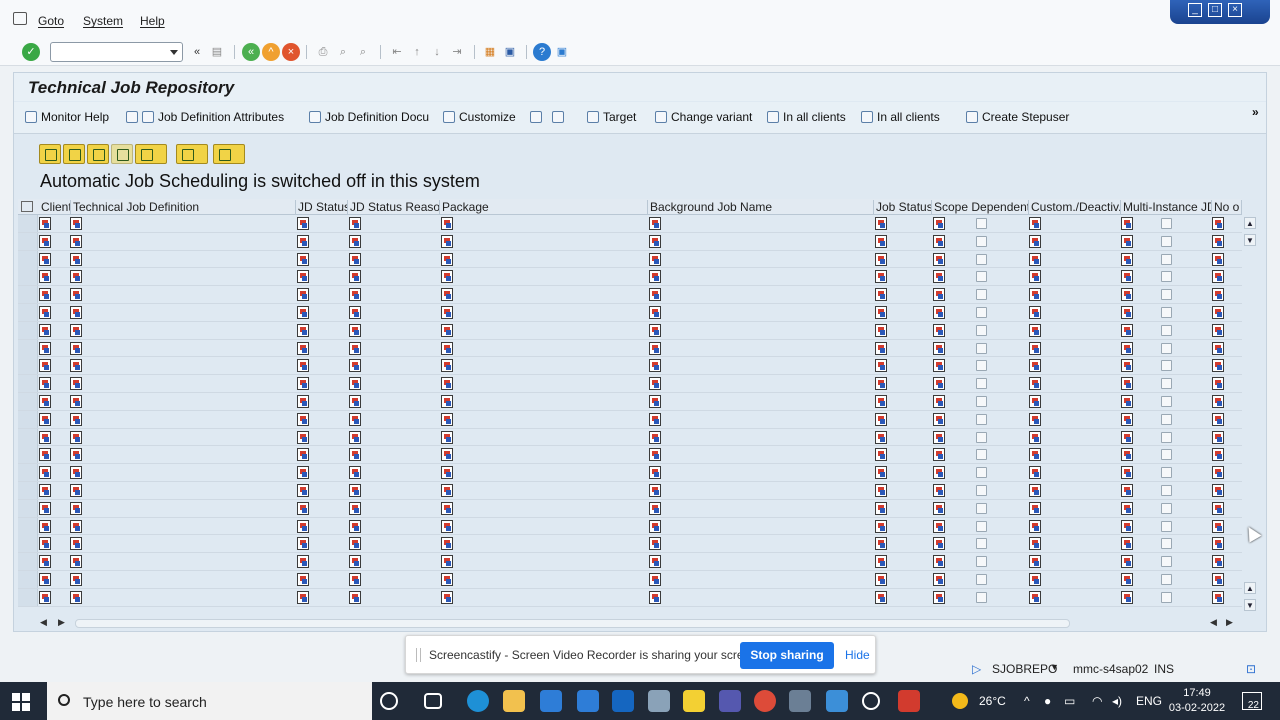  Describe the element at coordinates (551, 701) in the screenshot. I see `store-icon` at that location.